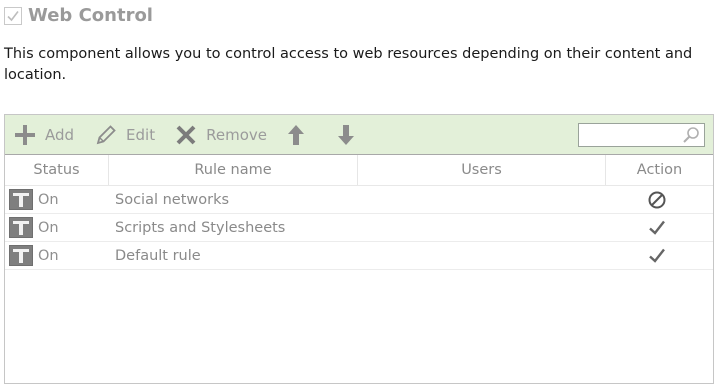  I want to click on block-icon, so click(657, 199).